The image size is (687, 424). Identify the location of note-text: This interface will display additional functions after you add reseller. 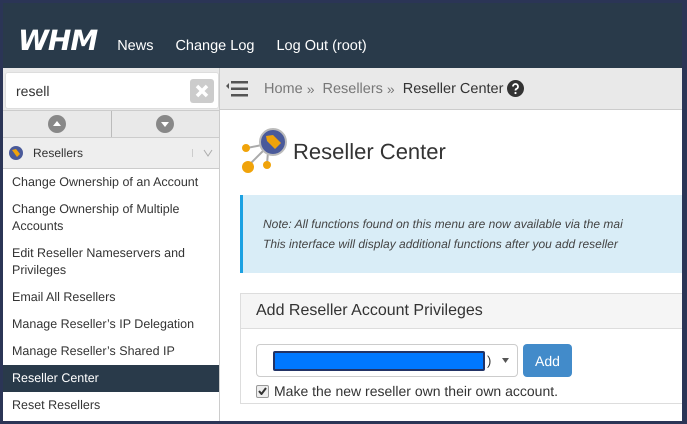
(441, 244).